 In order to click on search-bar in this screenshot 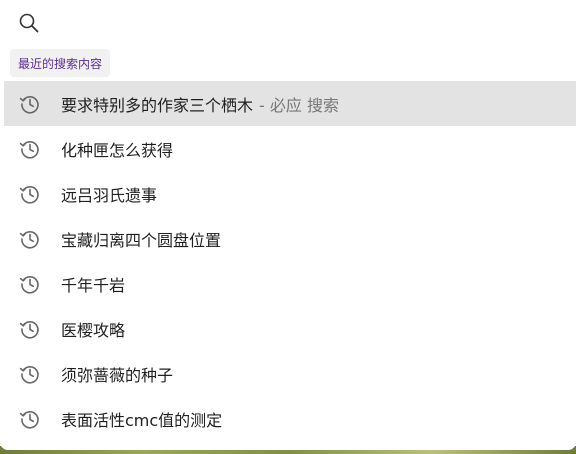, I will do `click(288, 23)`.